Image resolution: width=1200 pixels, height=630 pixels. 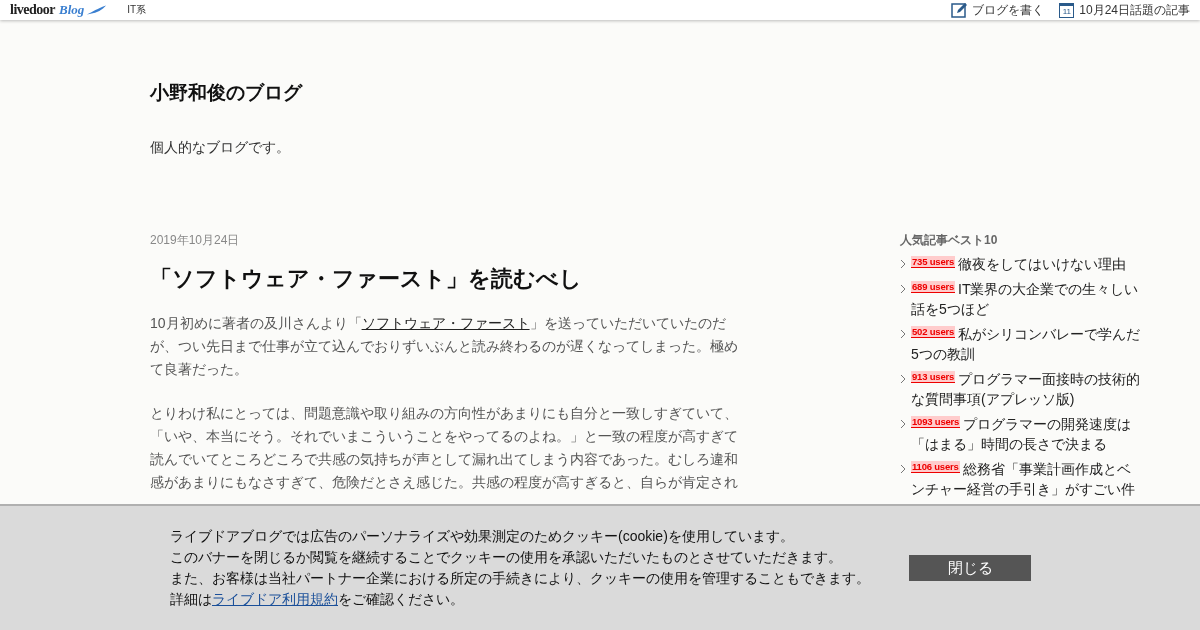 What do you see at coordinates (59, 10) in the screenshot?
I see `logo: livedoor Blog` at bounding box center [59, 10].